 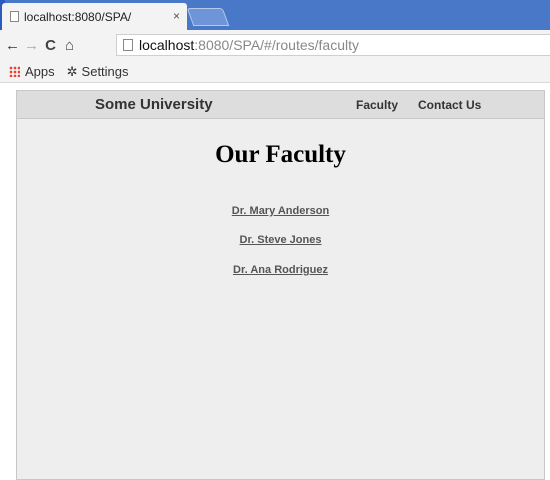 What do you see at coordinates (12, 45) in the screenshot?
I see `back-arrow-icon: ←` at bounding box center [12, 45].